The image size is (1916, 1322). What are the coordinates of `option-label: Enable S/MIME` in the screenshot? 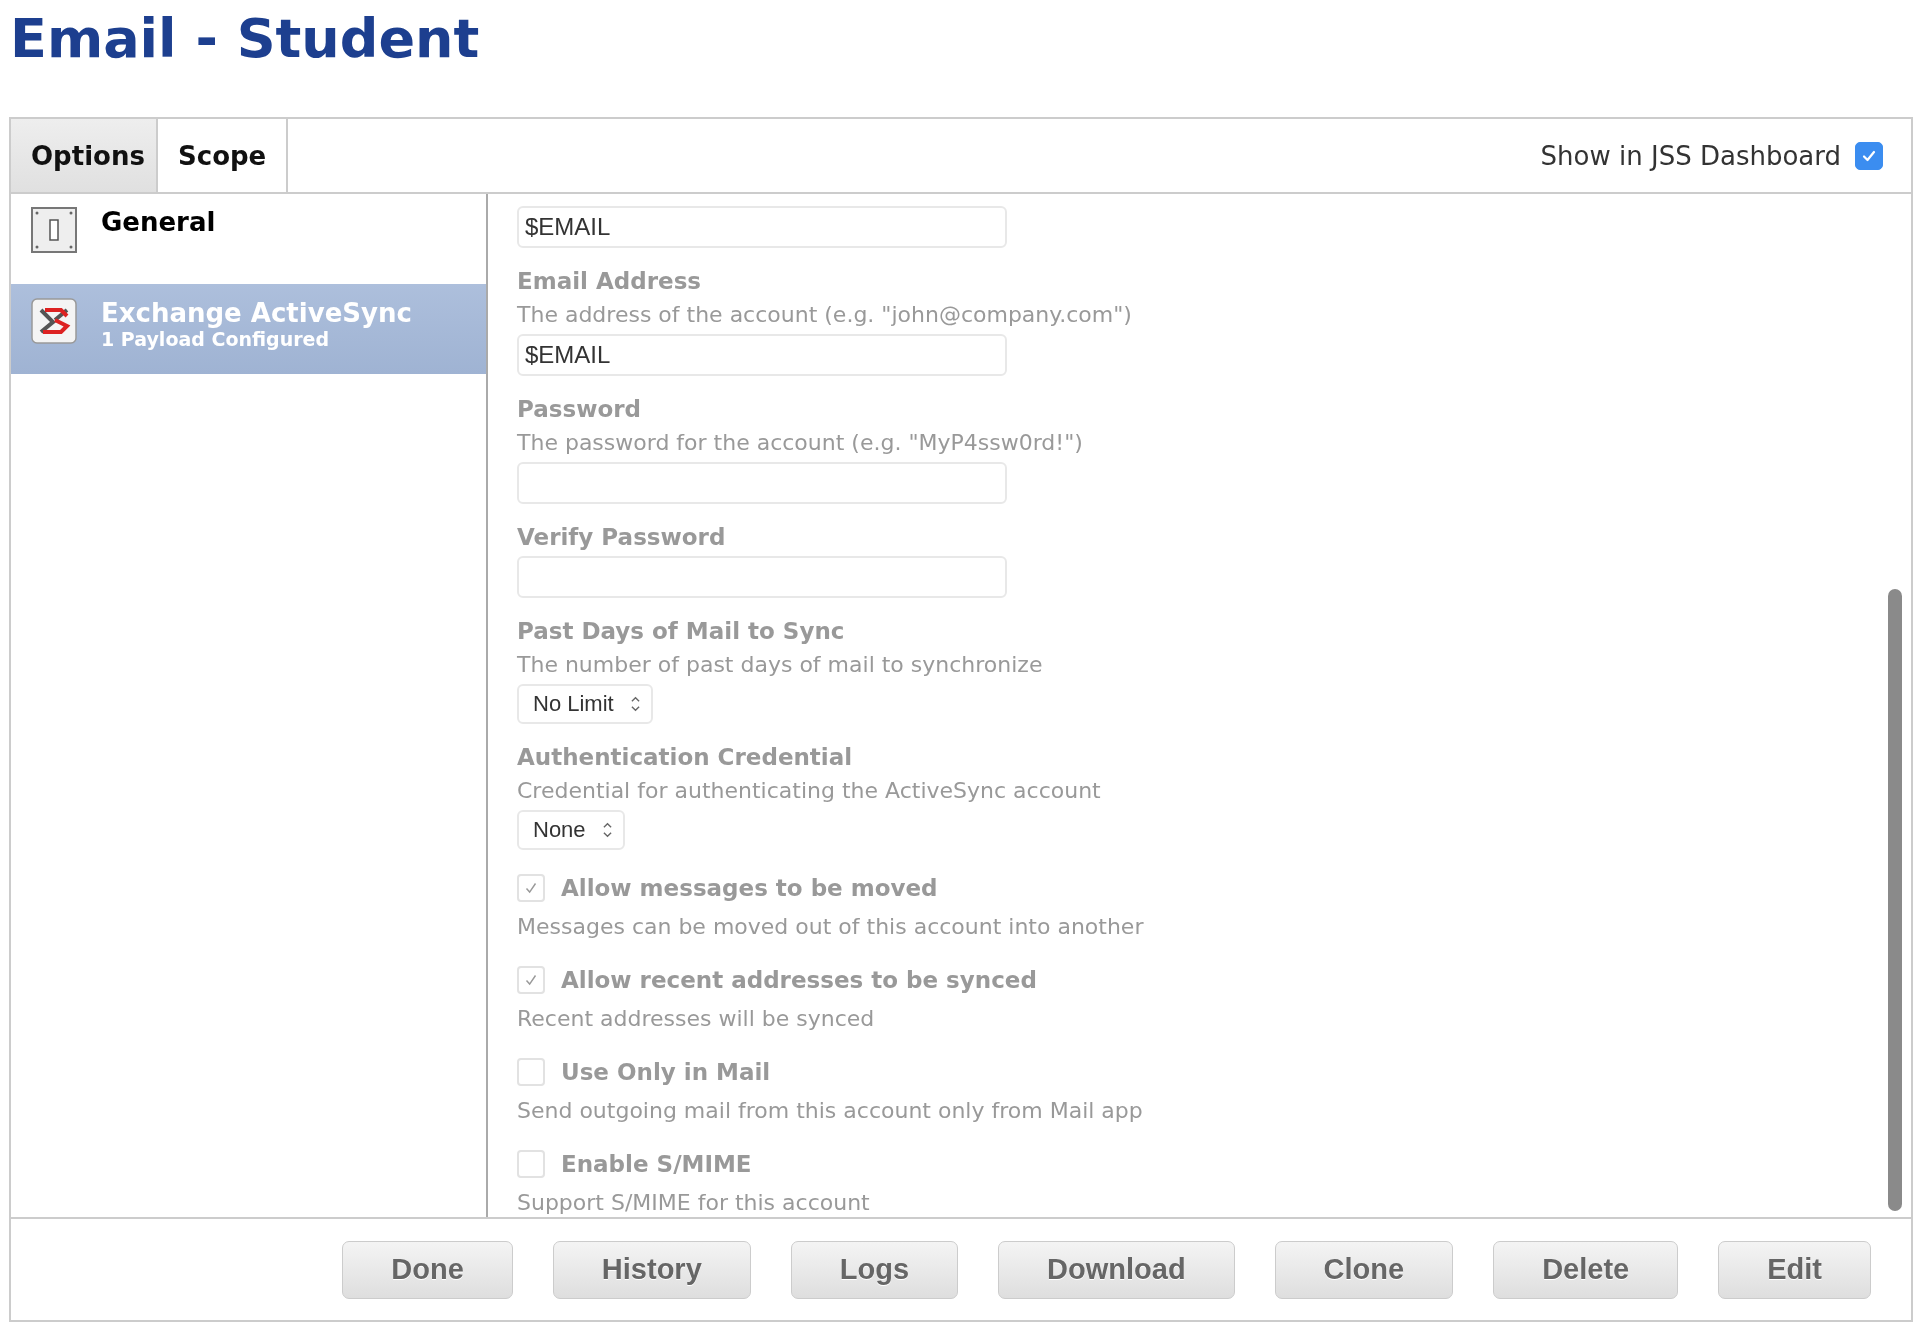 It's located at (656, 1164).